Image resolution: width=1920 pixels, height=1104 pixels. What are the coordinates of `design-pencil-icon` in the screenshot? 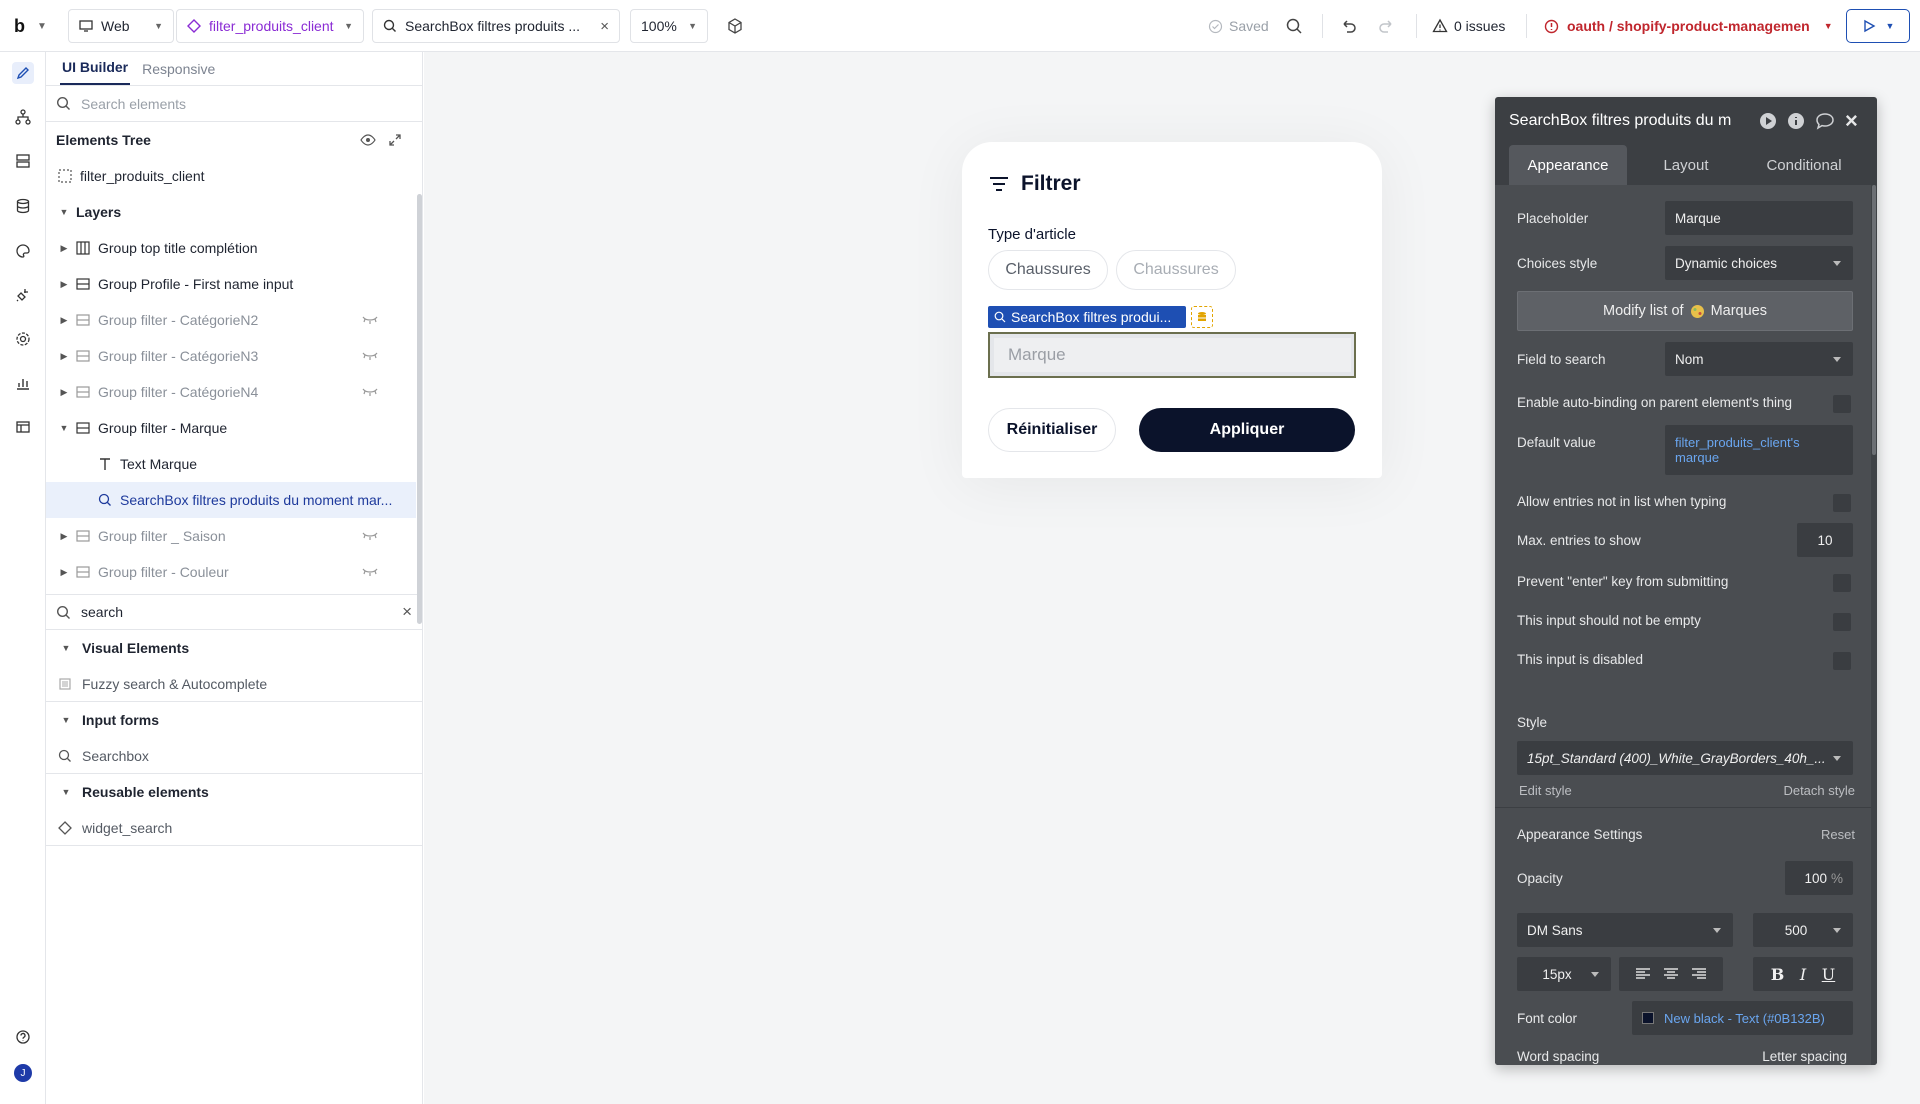 It's located at (23, 73).